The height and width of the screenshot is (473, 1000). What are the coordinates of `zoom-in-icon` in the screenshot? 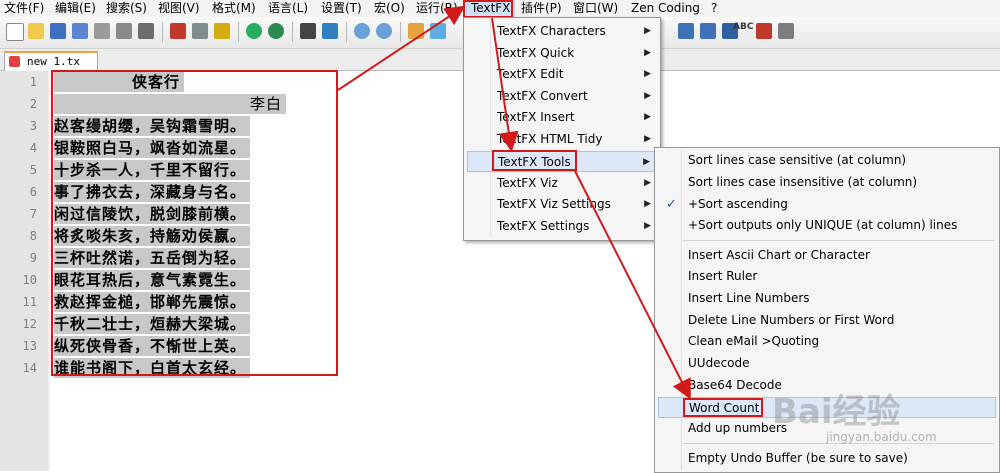 It's located at (362, 31).